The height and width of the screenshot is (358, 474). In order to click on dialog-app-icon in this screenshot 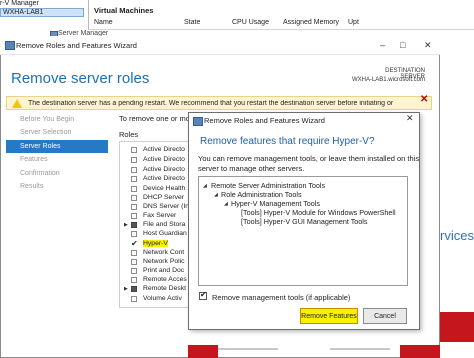, I will do `click(198, 121)`.